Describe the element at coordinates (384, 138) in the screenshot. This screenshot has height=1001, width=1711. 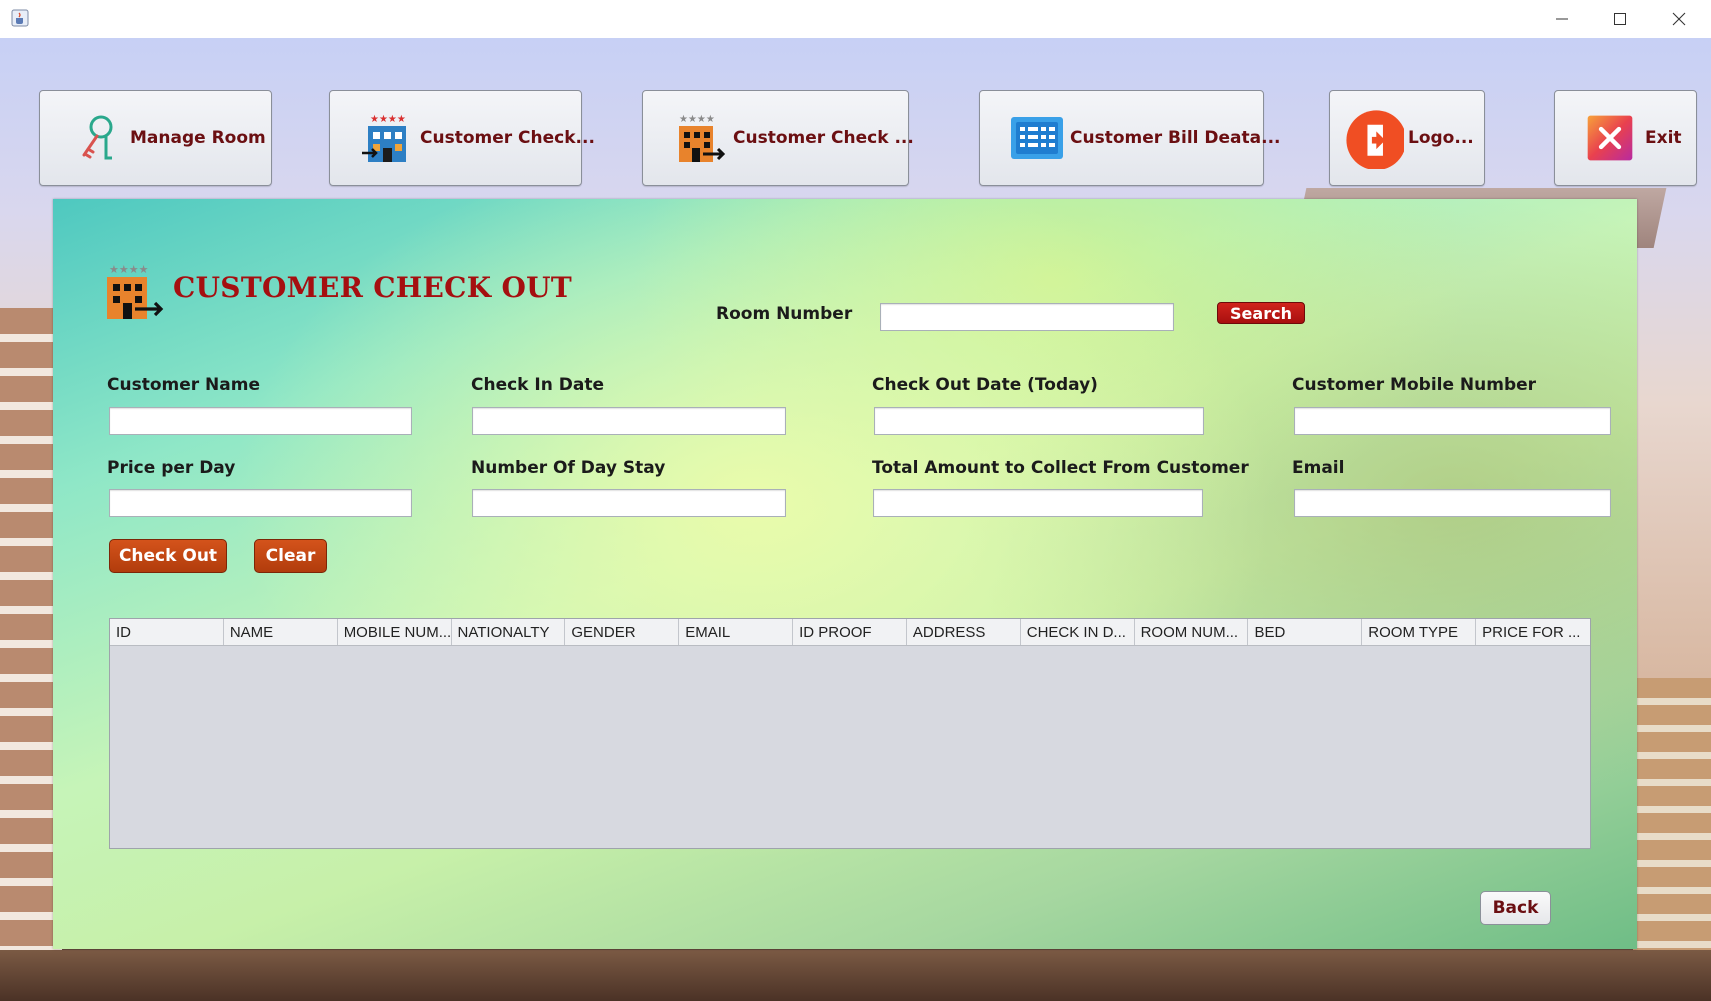
I see `hotel-checkin-icon: ★★★★` at that location.